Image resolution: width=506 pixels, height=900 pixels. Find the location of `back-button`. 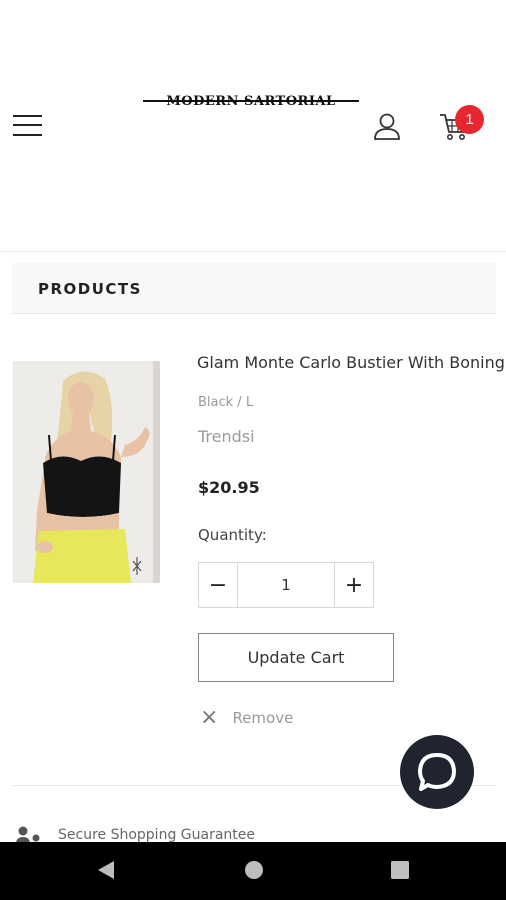

back-button is located at coordinates (106, 872).